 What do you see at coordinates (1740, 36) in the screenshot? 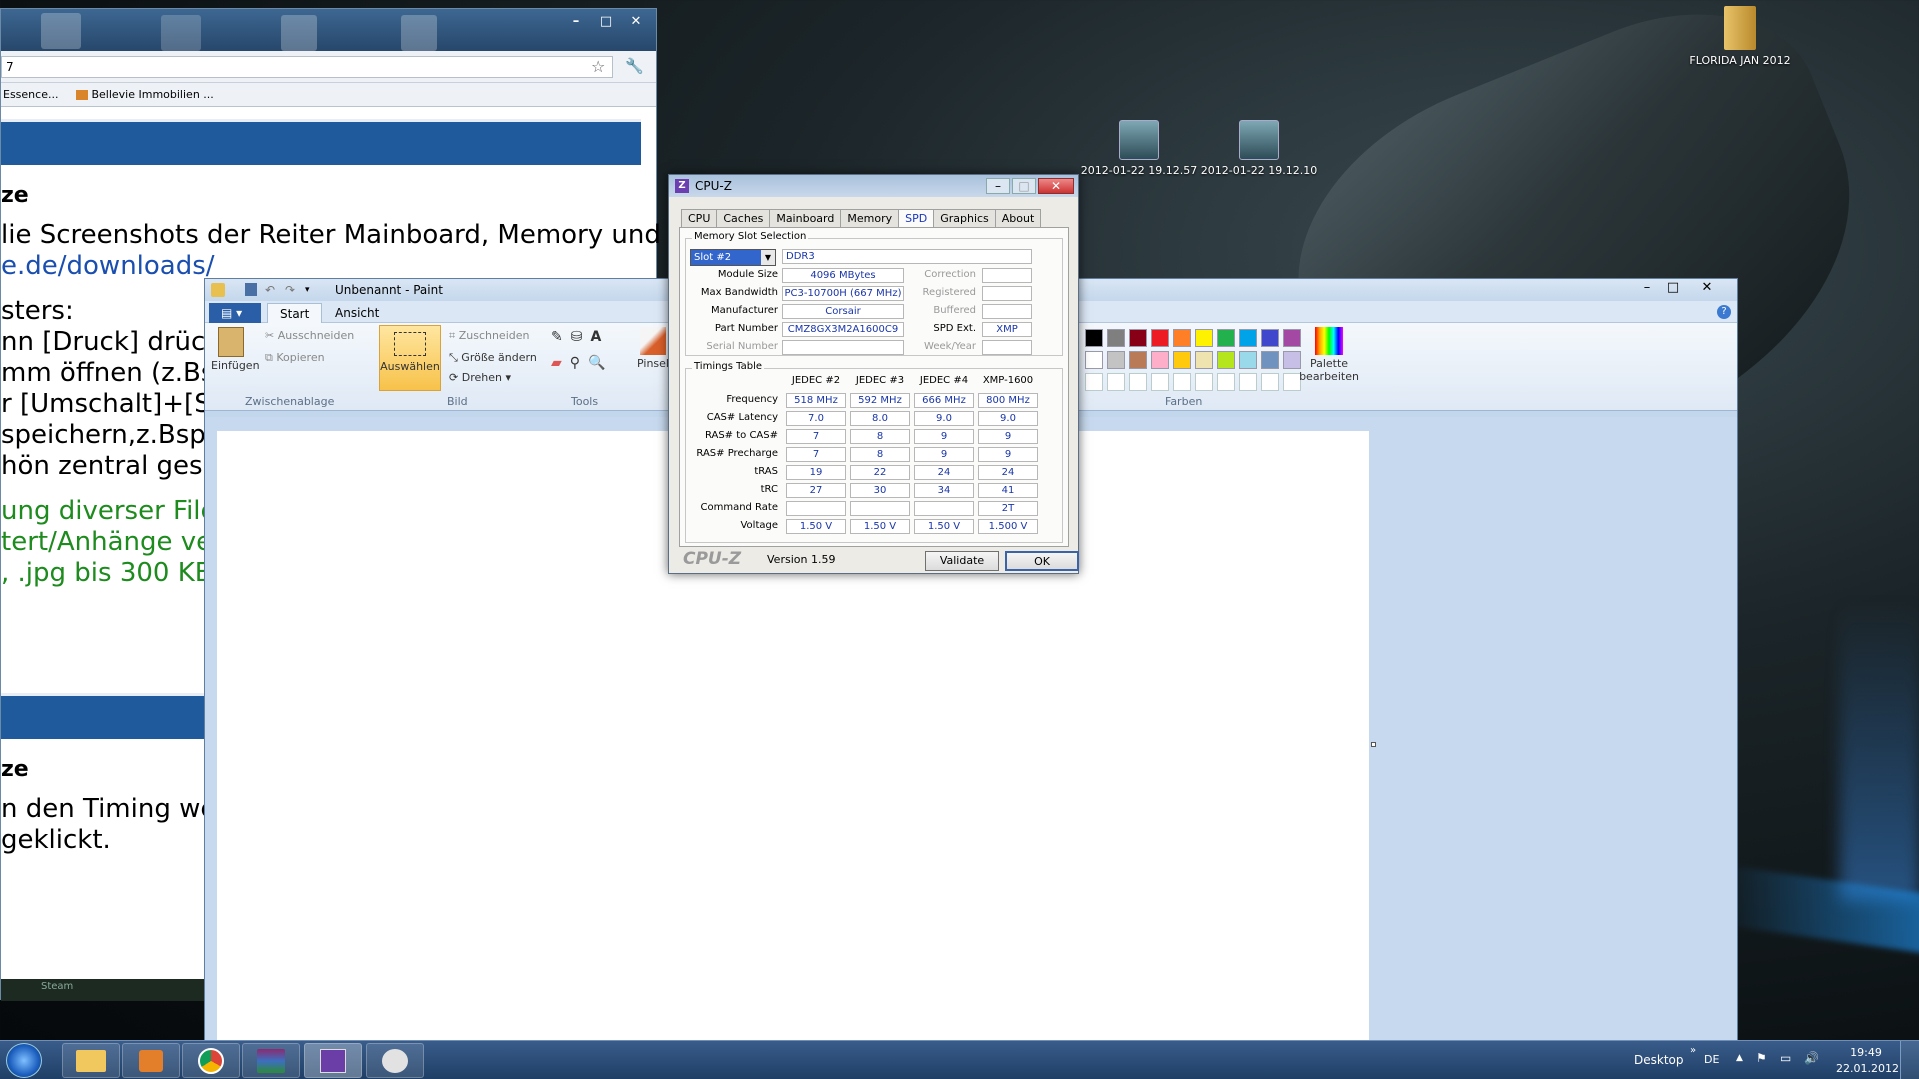
I see `desktop-icon-florida: FLORIDA JAN 2012` at bounding box center [1740, 36].